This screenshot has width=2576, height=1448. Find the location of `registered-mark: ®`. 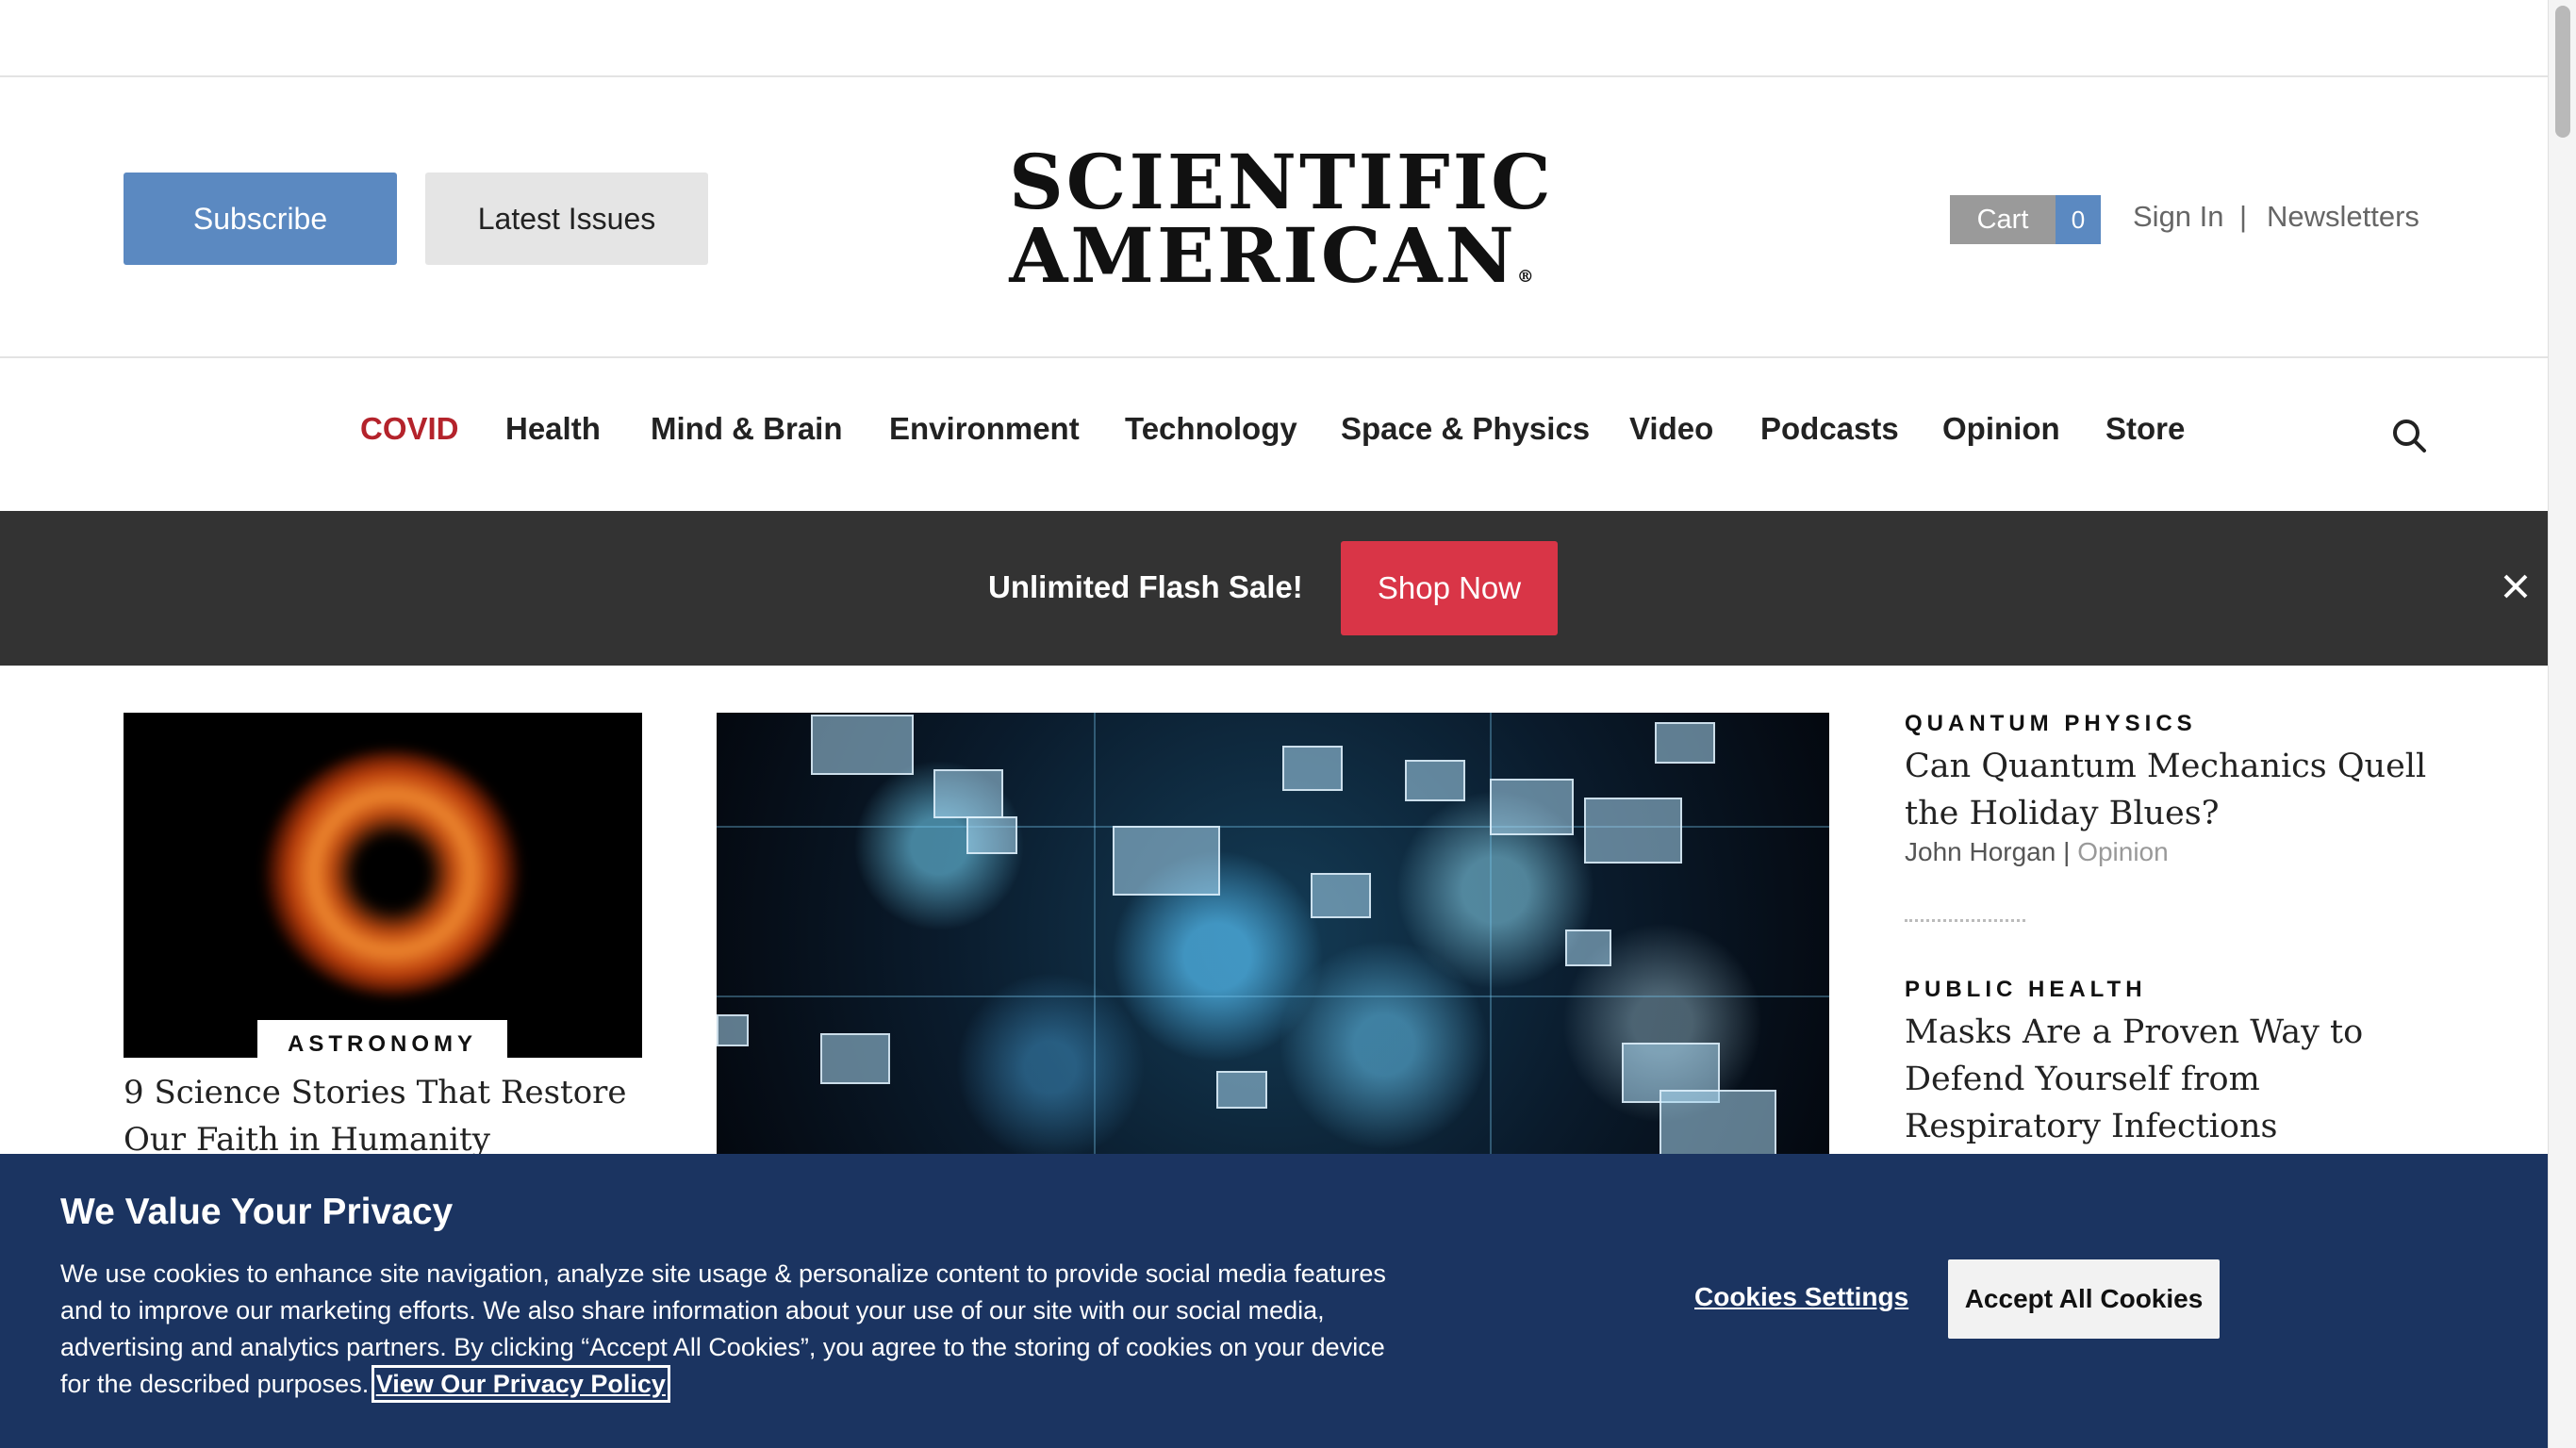

registered-mark: ® is located at coordinates (1526, 277).